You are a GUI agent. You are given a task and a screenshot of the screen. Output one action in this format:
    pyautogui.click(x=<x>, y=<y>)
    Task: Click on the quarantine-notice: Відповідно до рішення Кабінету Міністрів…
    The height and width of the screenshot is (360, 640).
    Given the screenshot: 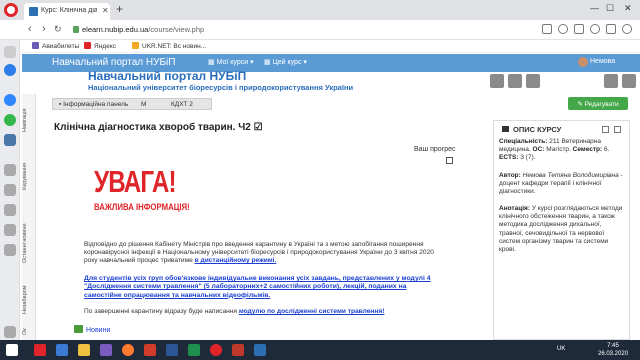 What is the action you would take?
    pyautogui.click(x=259, y=253)
    